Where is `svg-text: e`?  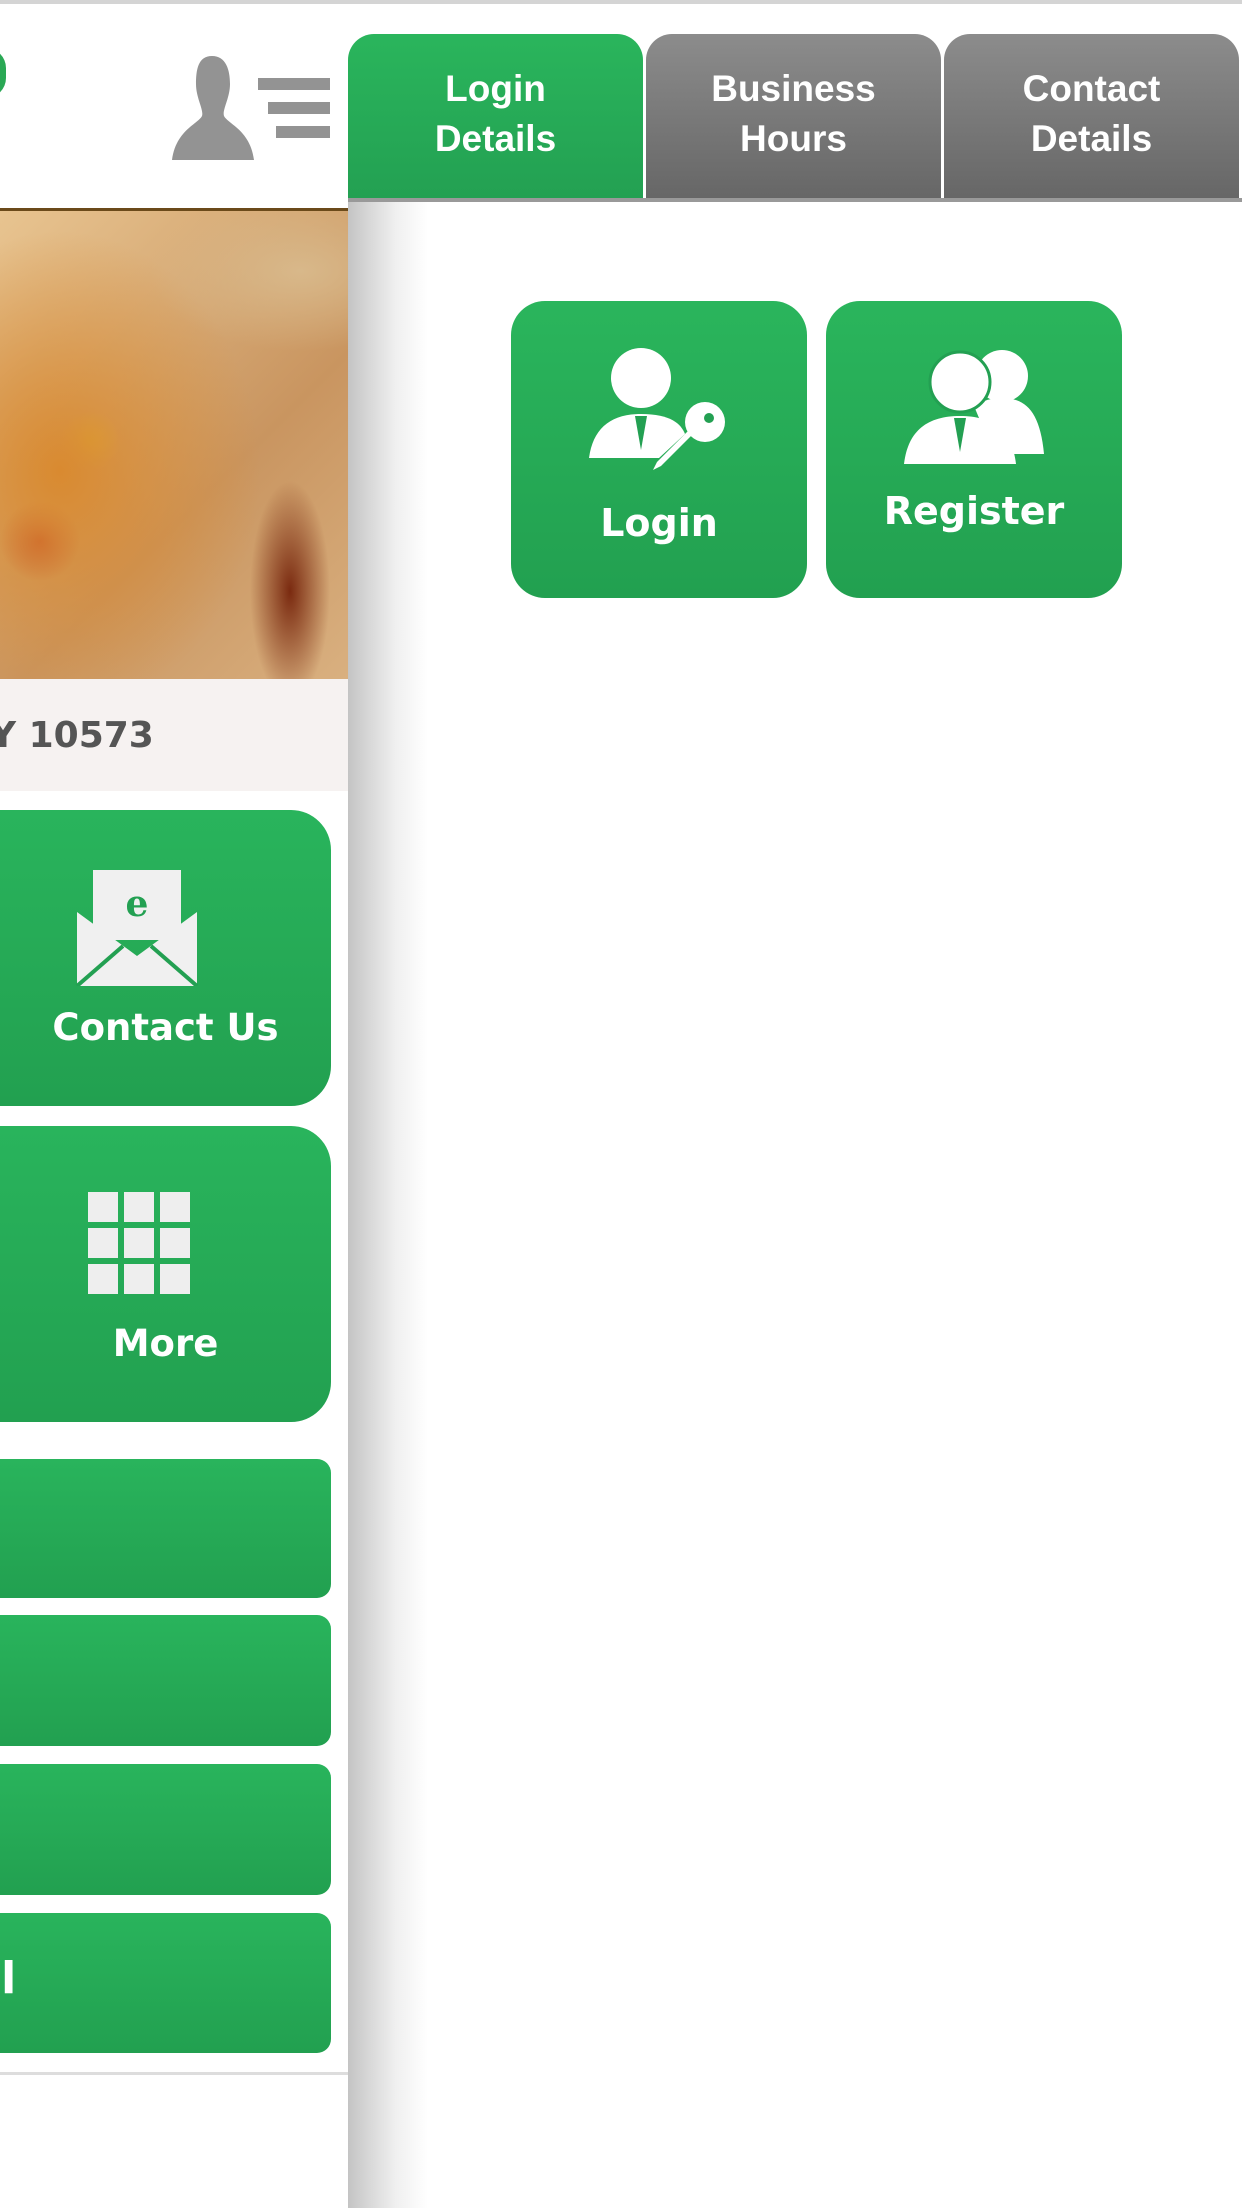
svg-text: e is located at coordinates (137, 904).